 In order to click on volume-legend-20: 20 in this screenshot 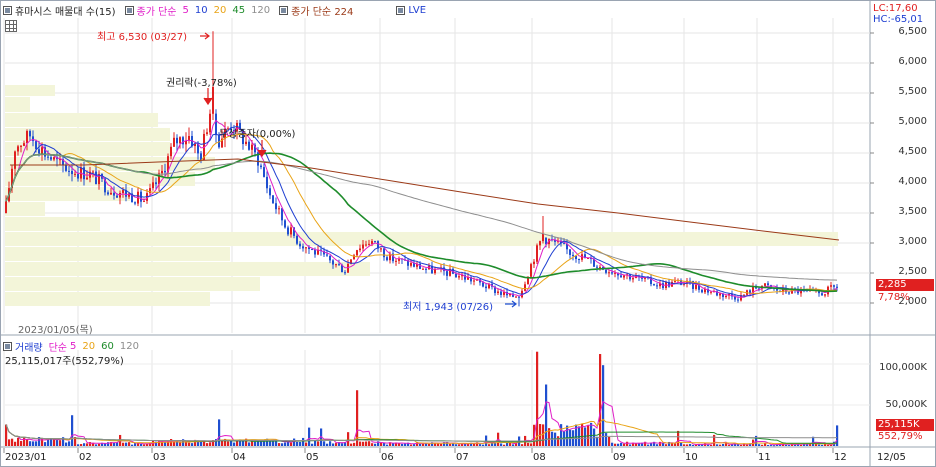, I will do `click(89, 346)`.